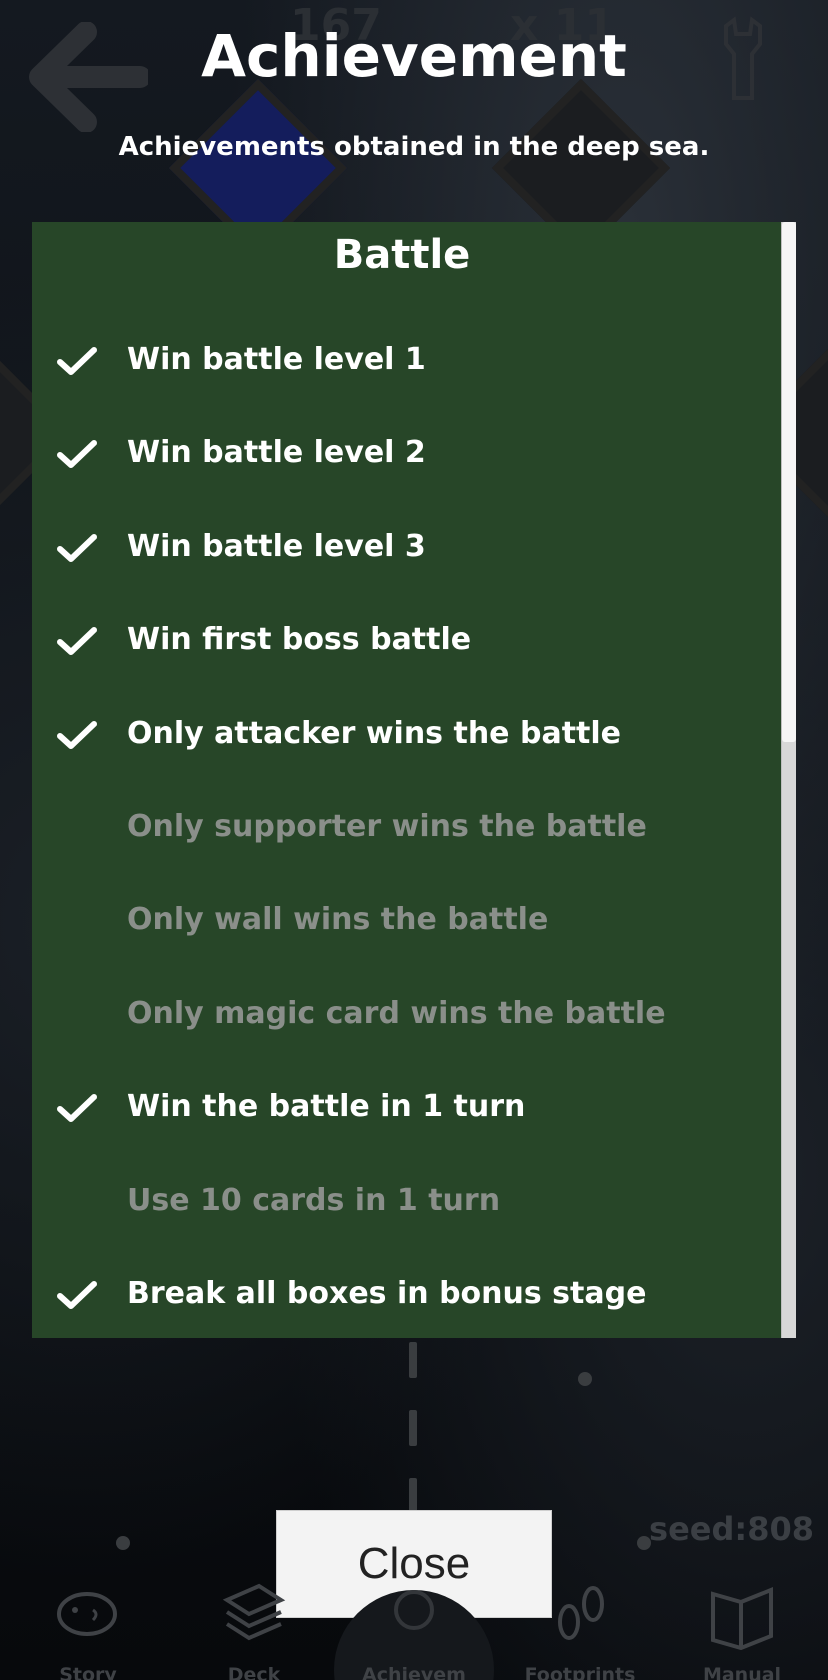  What do you see at coordinates (254, 1612) in the screenshot?
I see `cards-icon` at bounding box center [254, 1612].